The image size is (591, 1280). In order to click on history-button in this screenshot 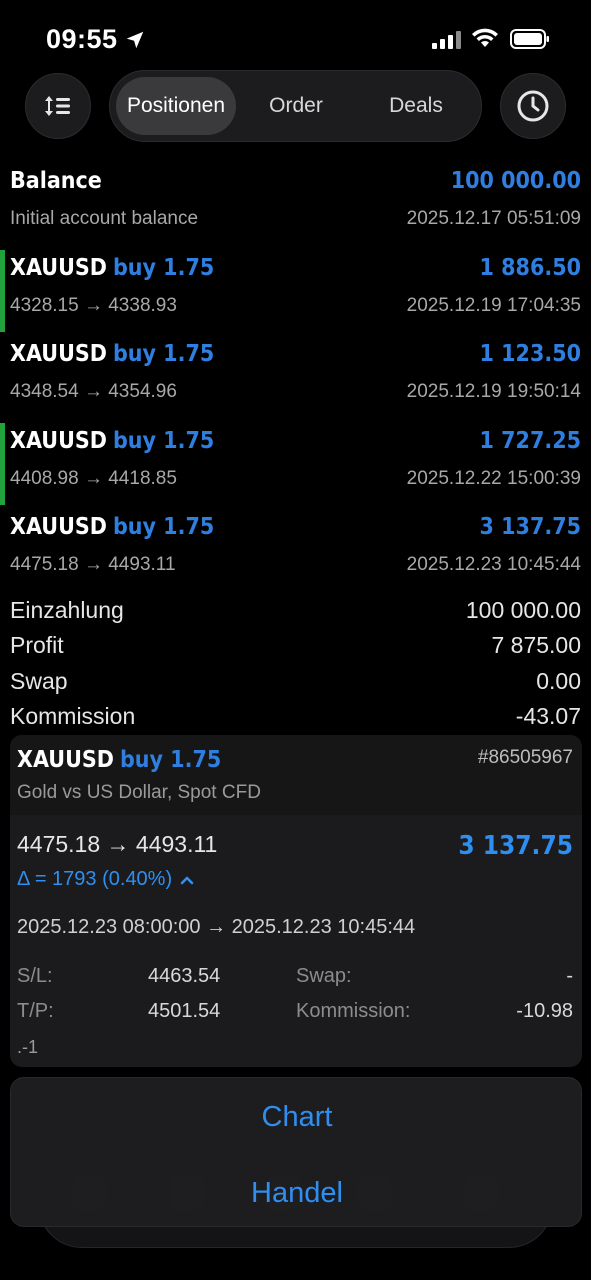, I will do `click(533, 106)`.